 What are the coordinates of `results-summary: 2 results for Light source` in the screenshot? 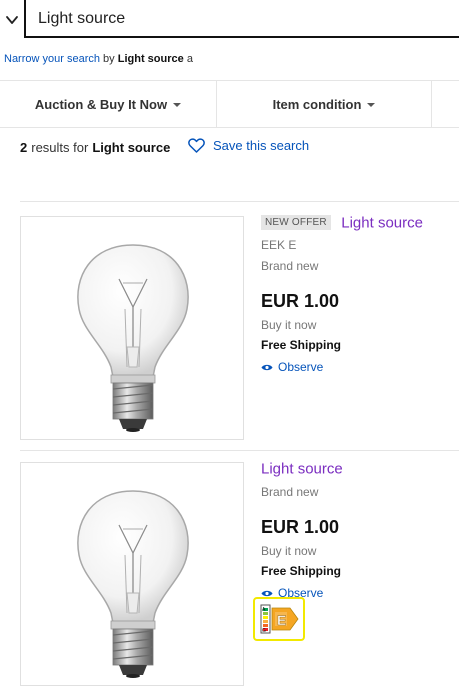 It's located at (95, 147).